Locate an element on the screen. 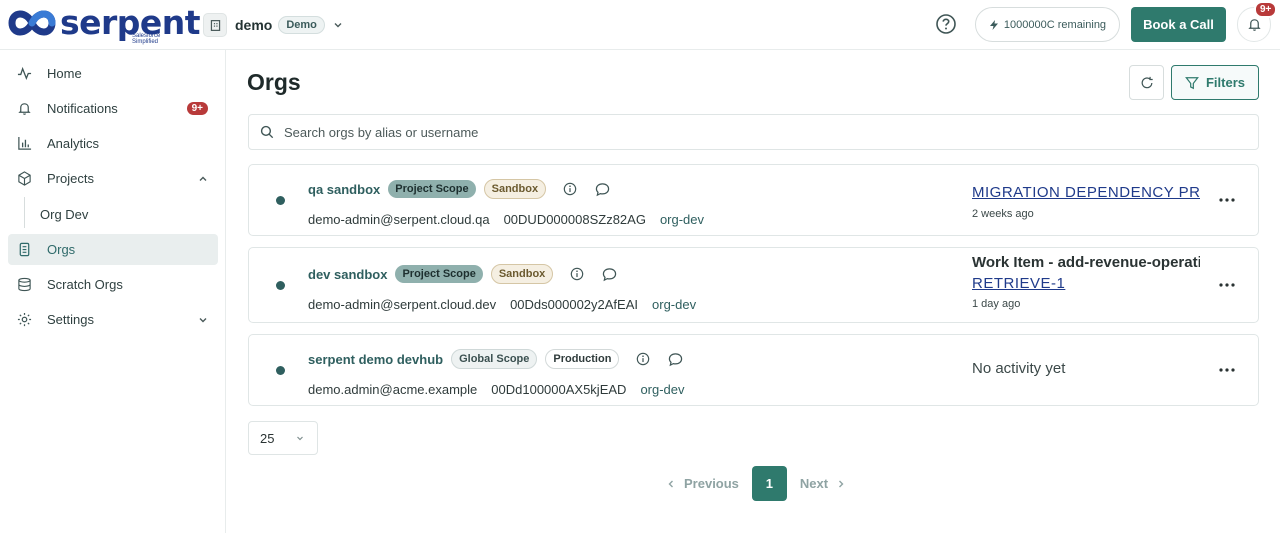 The image size is (1280, 533). logo-tagline: Salesforce Simplified is located at coordinates (146, 39).